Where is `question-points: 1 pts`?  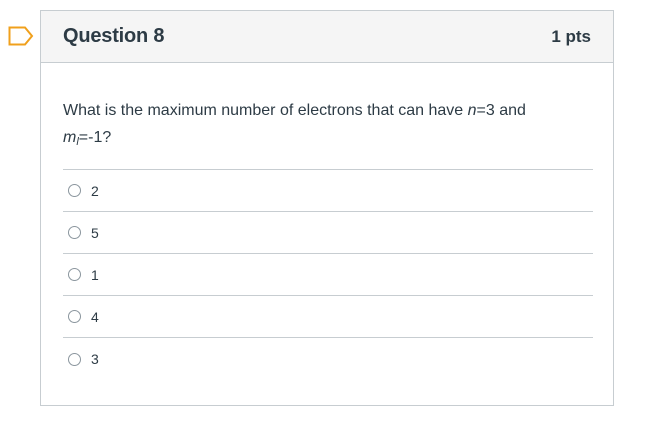 question-points: 1 pts is located at coordinates (571, 36).